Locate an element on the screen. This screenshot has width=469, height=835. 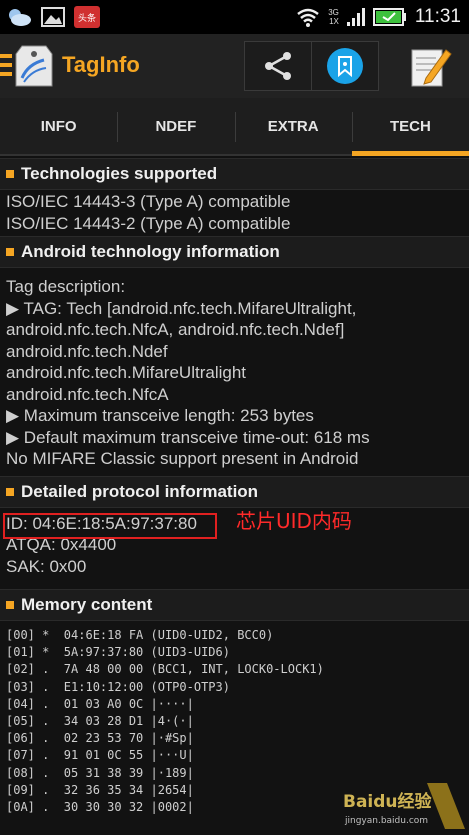
memory-row: [04] . 01 03 A0 0C |····| is located at coordinates (100, 703).